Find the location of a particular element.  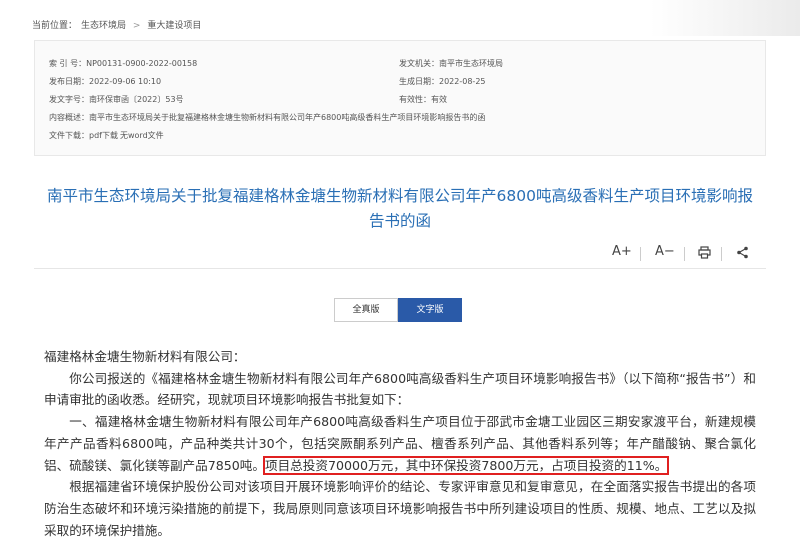

printer-icon is located at coordinates (704, 254).